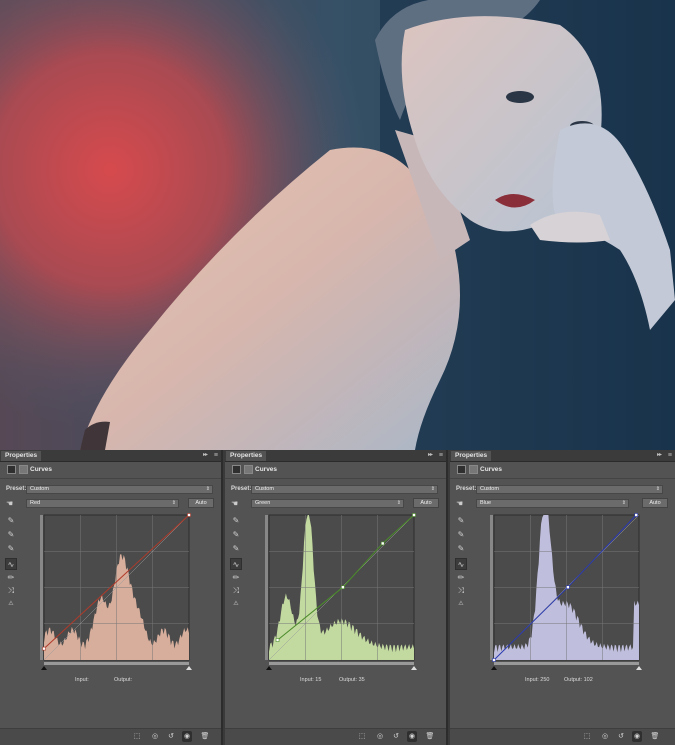 Image resolution: width=675 pixels, height=745 pixels. Describe the element at coordinates (352, 680) in the screenshot. I see `output-readout: Output: 35` at that location.